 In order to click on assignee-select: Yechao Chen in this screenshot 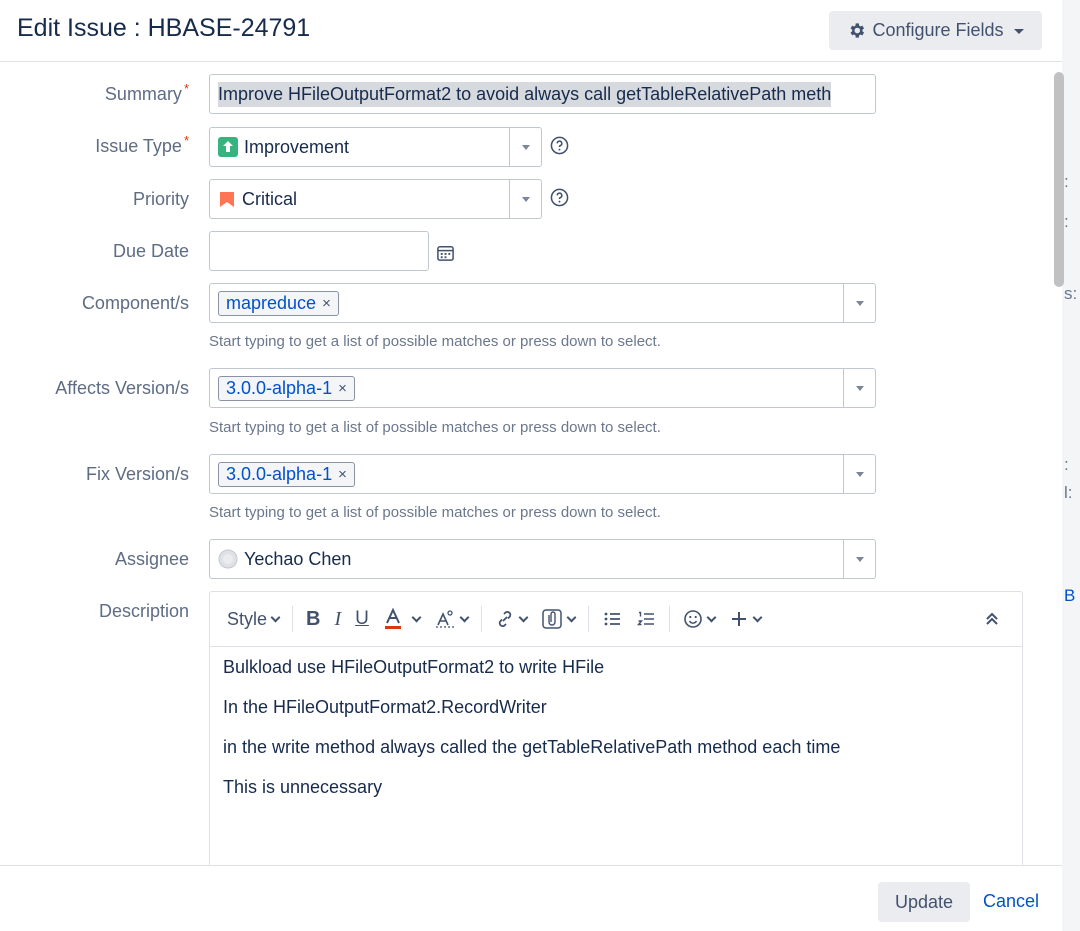, I will do `click(542, 559)`.